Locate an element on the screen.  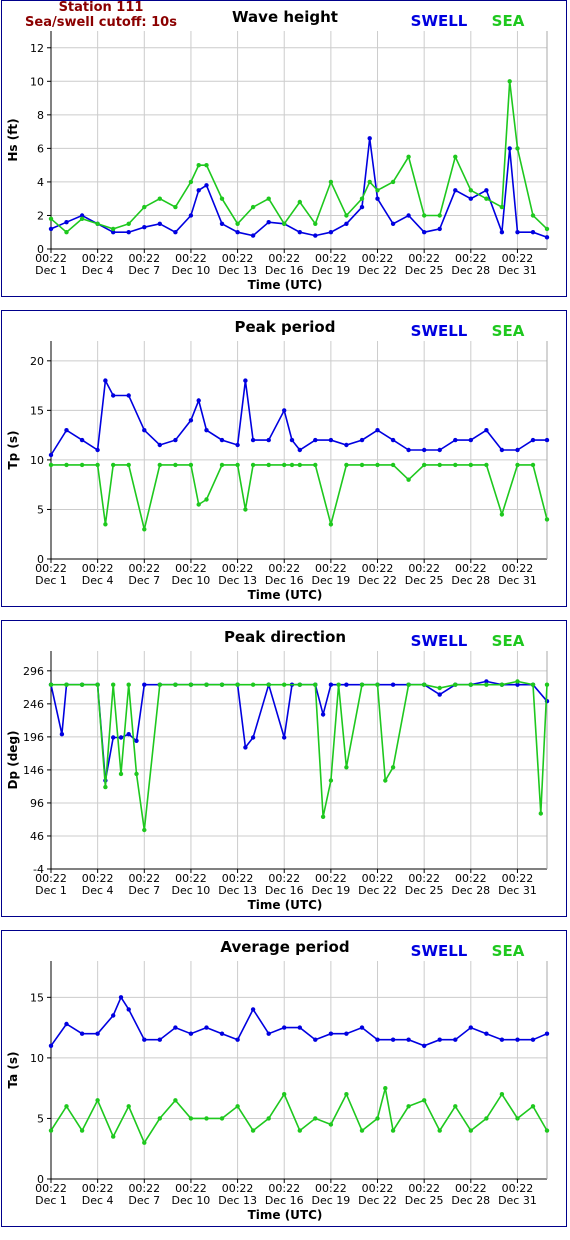
x-tick-label: Dec 4 is located at coordinates (98, 1200).